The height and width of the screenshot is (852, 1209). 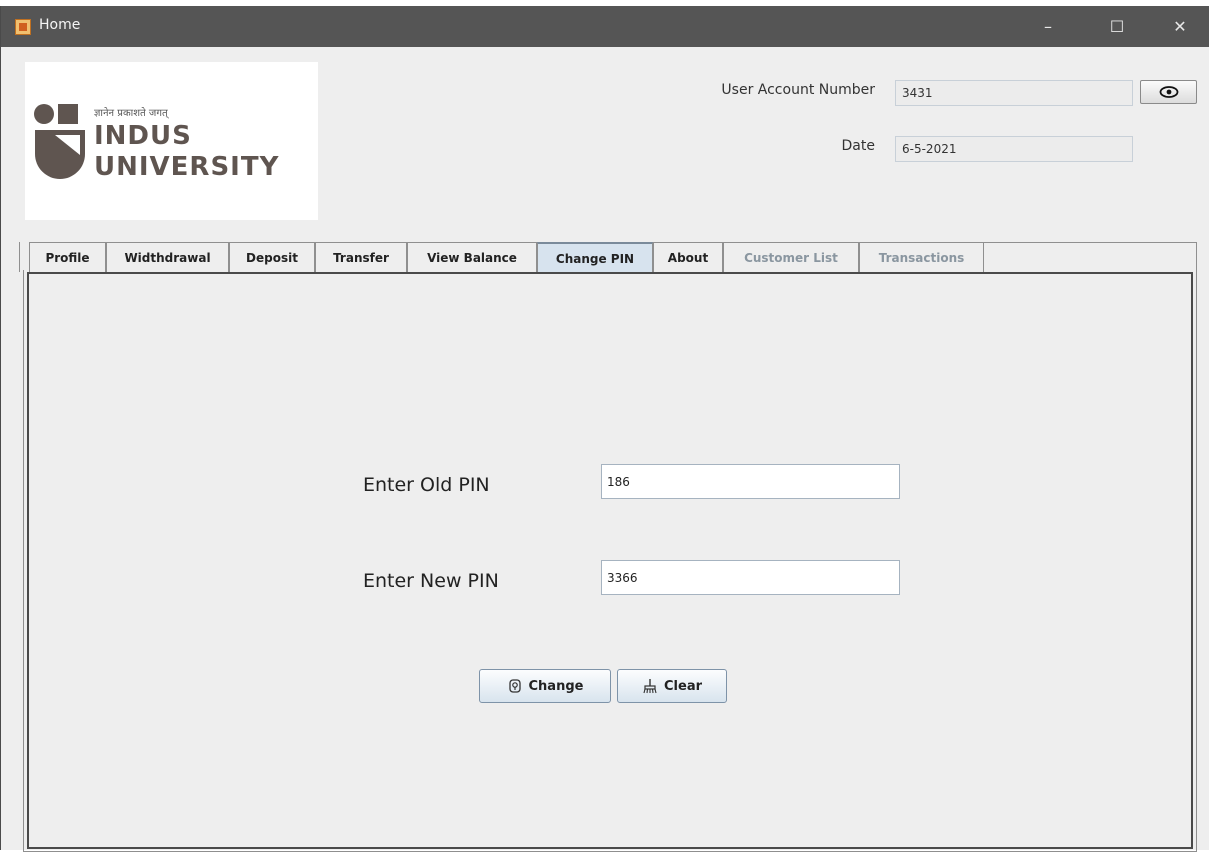 What do you see at coordinates (688, 257) in the screenshot?
I see `tab-about: About` at bounding box center [688, 257].